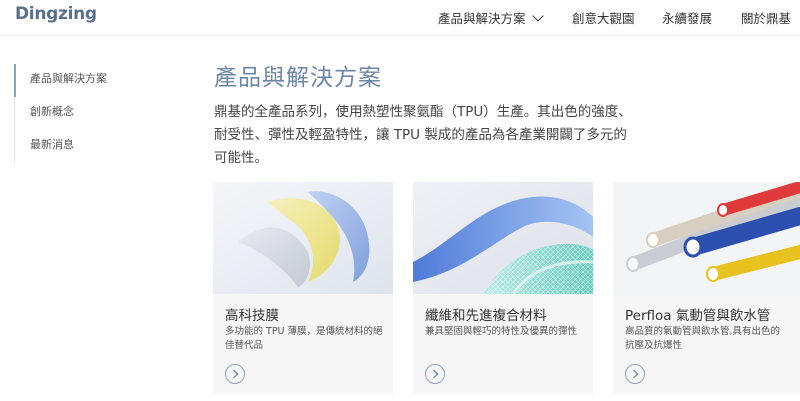  Describe the element at coordinates (252, 316) in the screenshot. I see `card-title: 高科技膜` at that location.